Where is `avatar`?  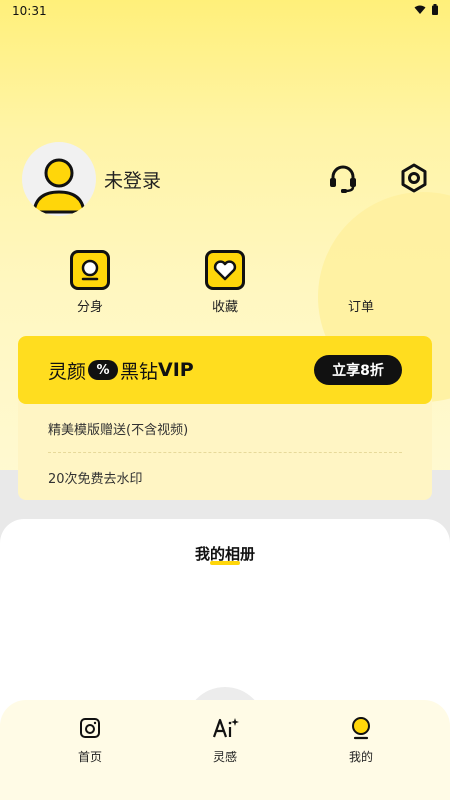 avatar is located at coordinates (59, 179).